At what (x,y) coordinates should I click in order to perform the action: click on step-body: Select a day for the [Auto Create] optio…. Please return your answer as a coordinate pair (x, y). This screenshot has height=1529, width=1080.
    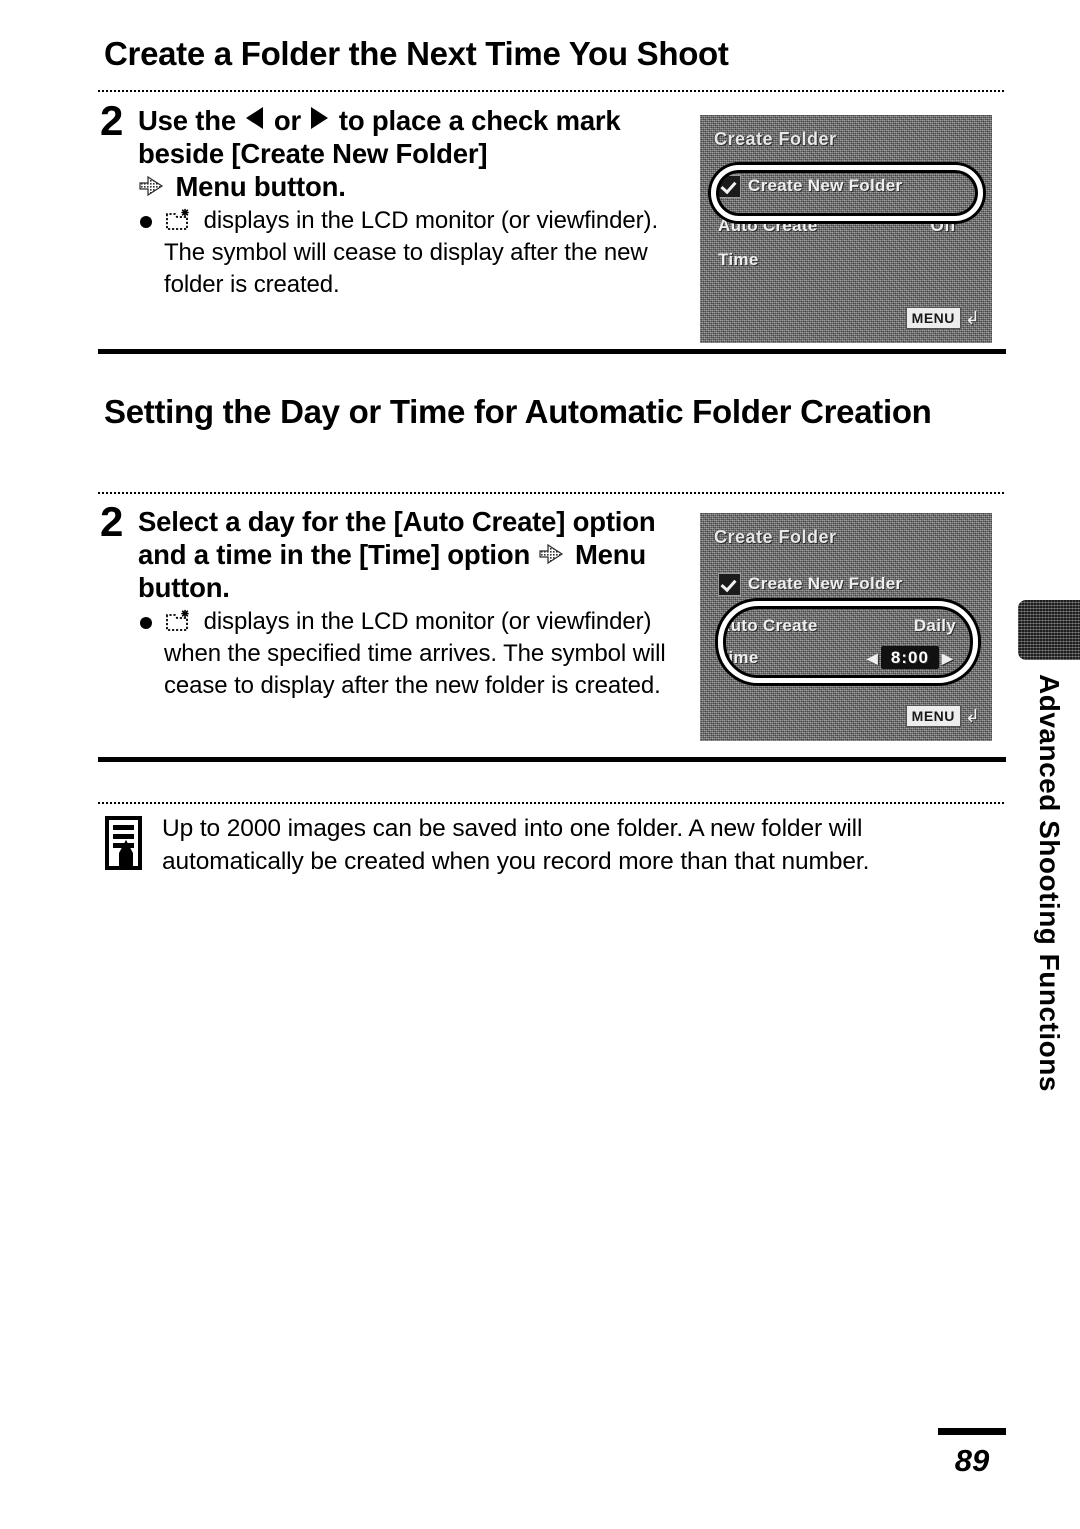
    Looking at the image, I should click on (414, 603).